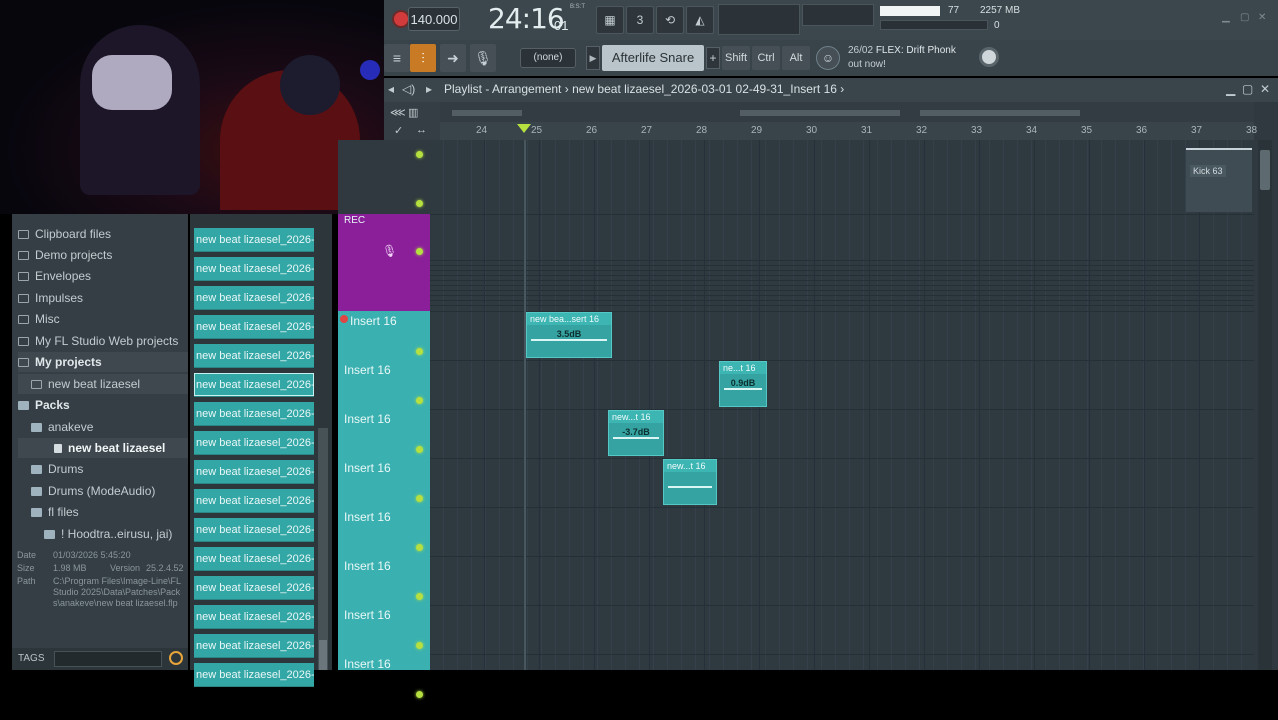 The width and height of the screenshot is (1278, 720). I want to click on snap-icon: ⋘, so click(398, 112).